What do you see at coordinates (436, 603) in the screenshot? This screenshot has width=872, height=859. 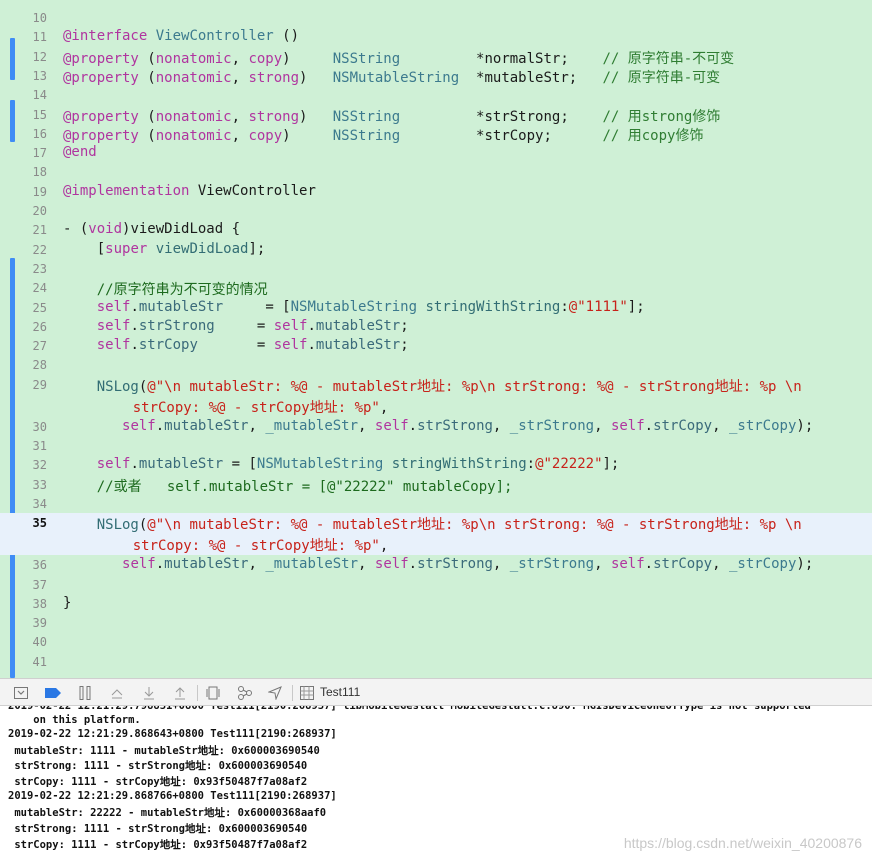 I see `code-line: 38}` at bounding box center [436, 603].